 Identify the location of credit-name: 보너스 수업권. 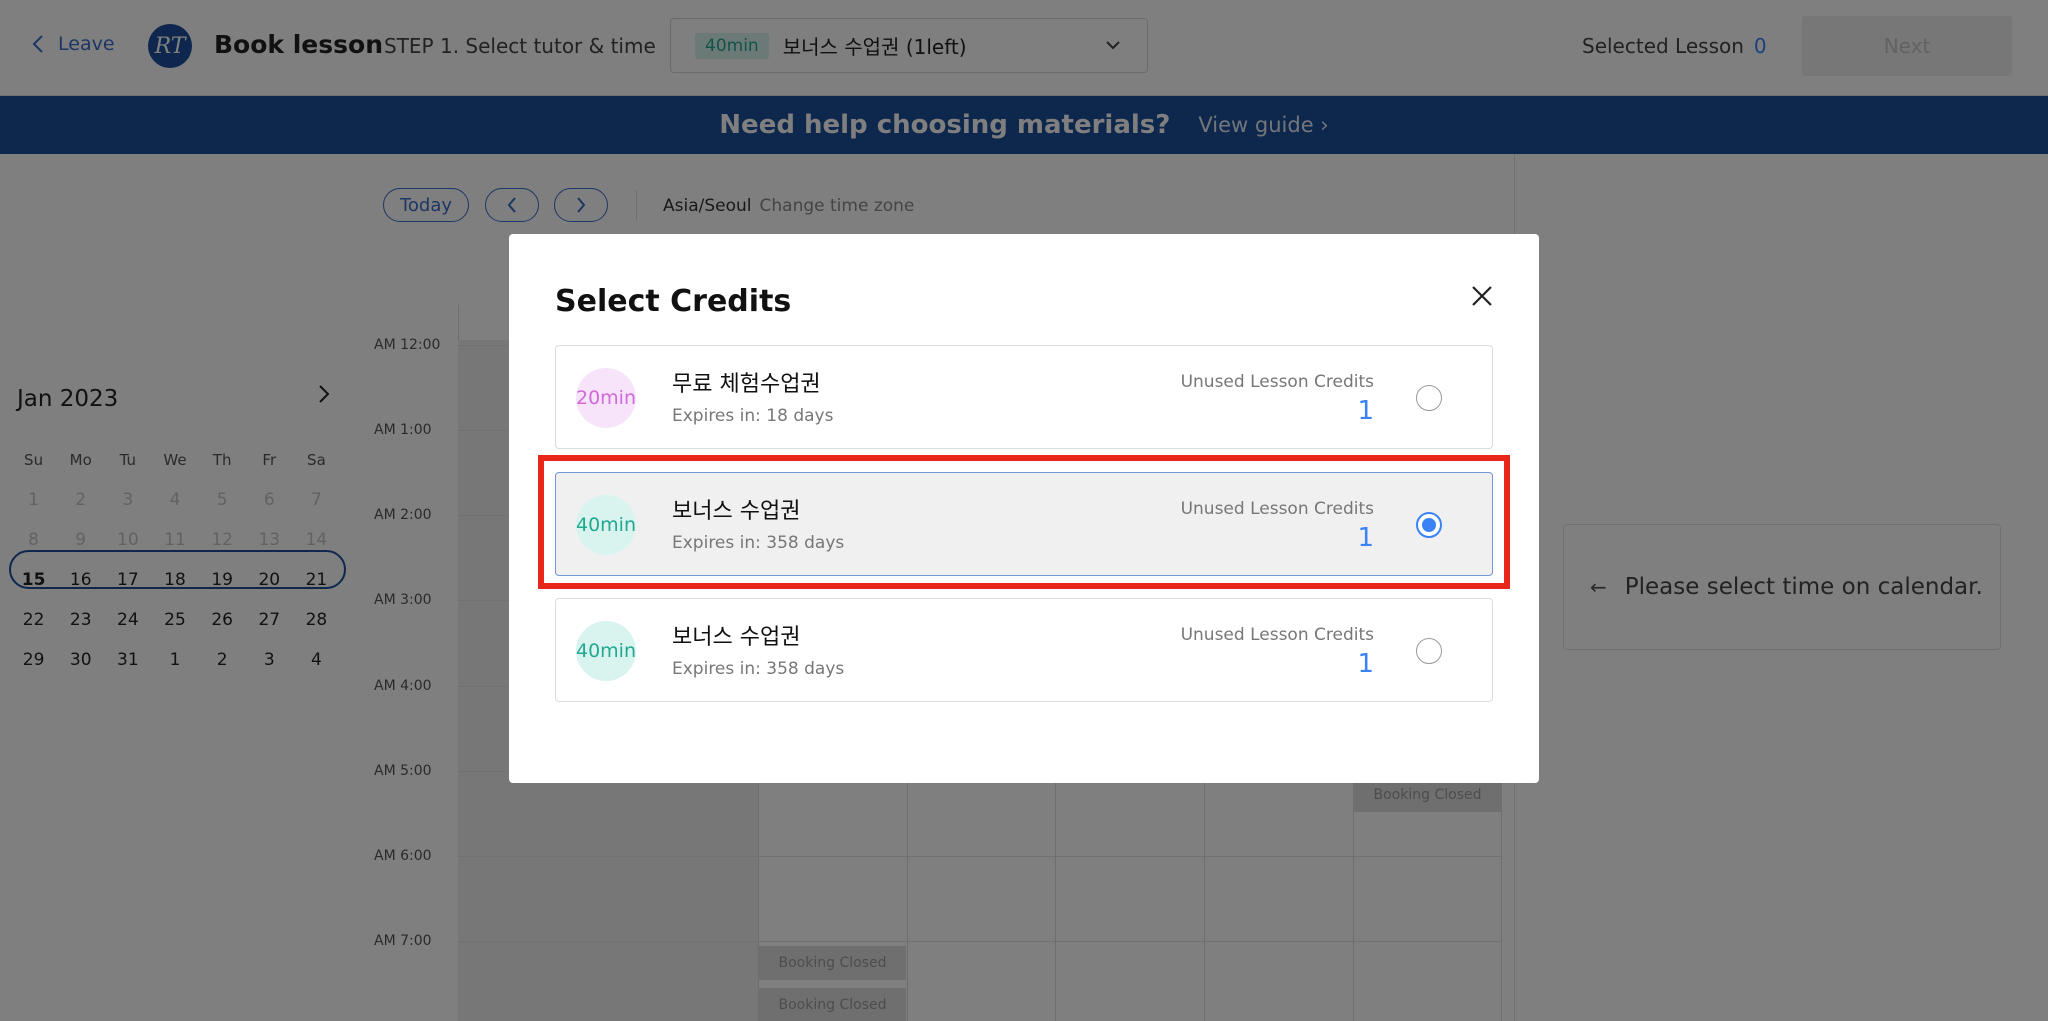
(736, 637).